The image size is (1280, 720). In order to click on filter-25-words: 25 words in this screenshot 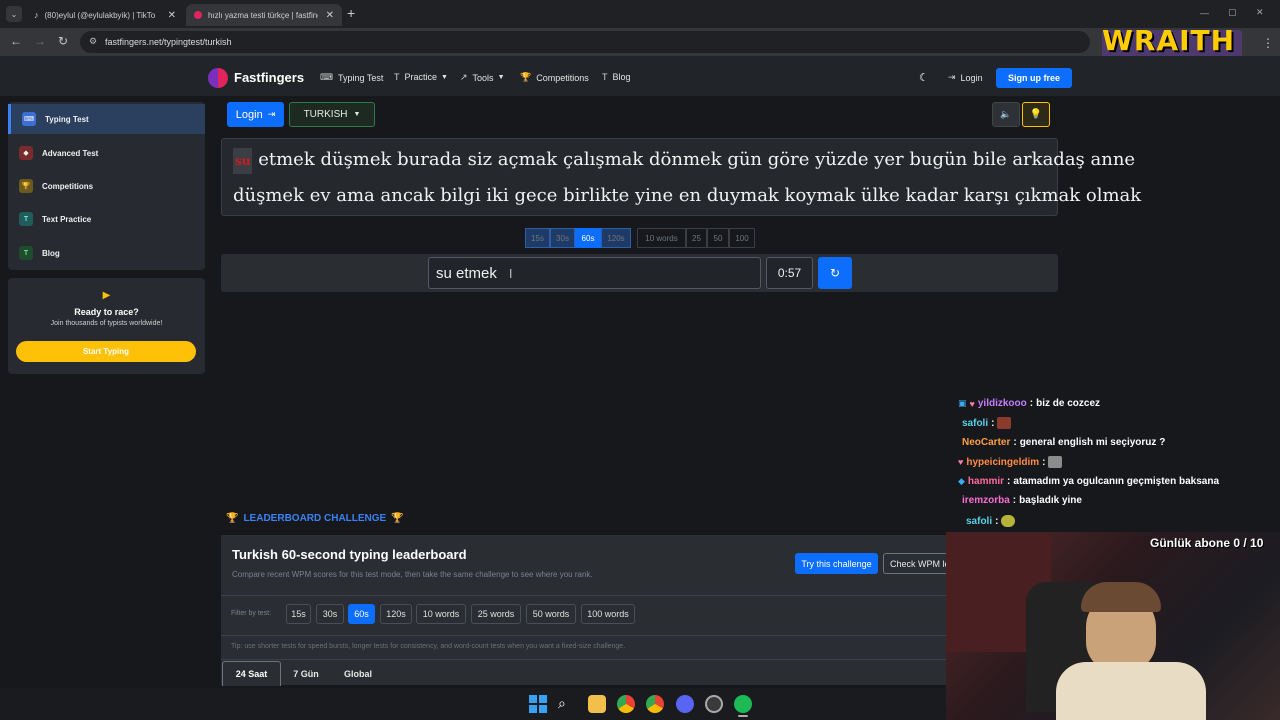, I will do `click(496, 614)`.